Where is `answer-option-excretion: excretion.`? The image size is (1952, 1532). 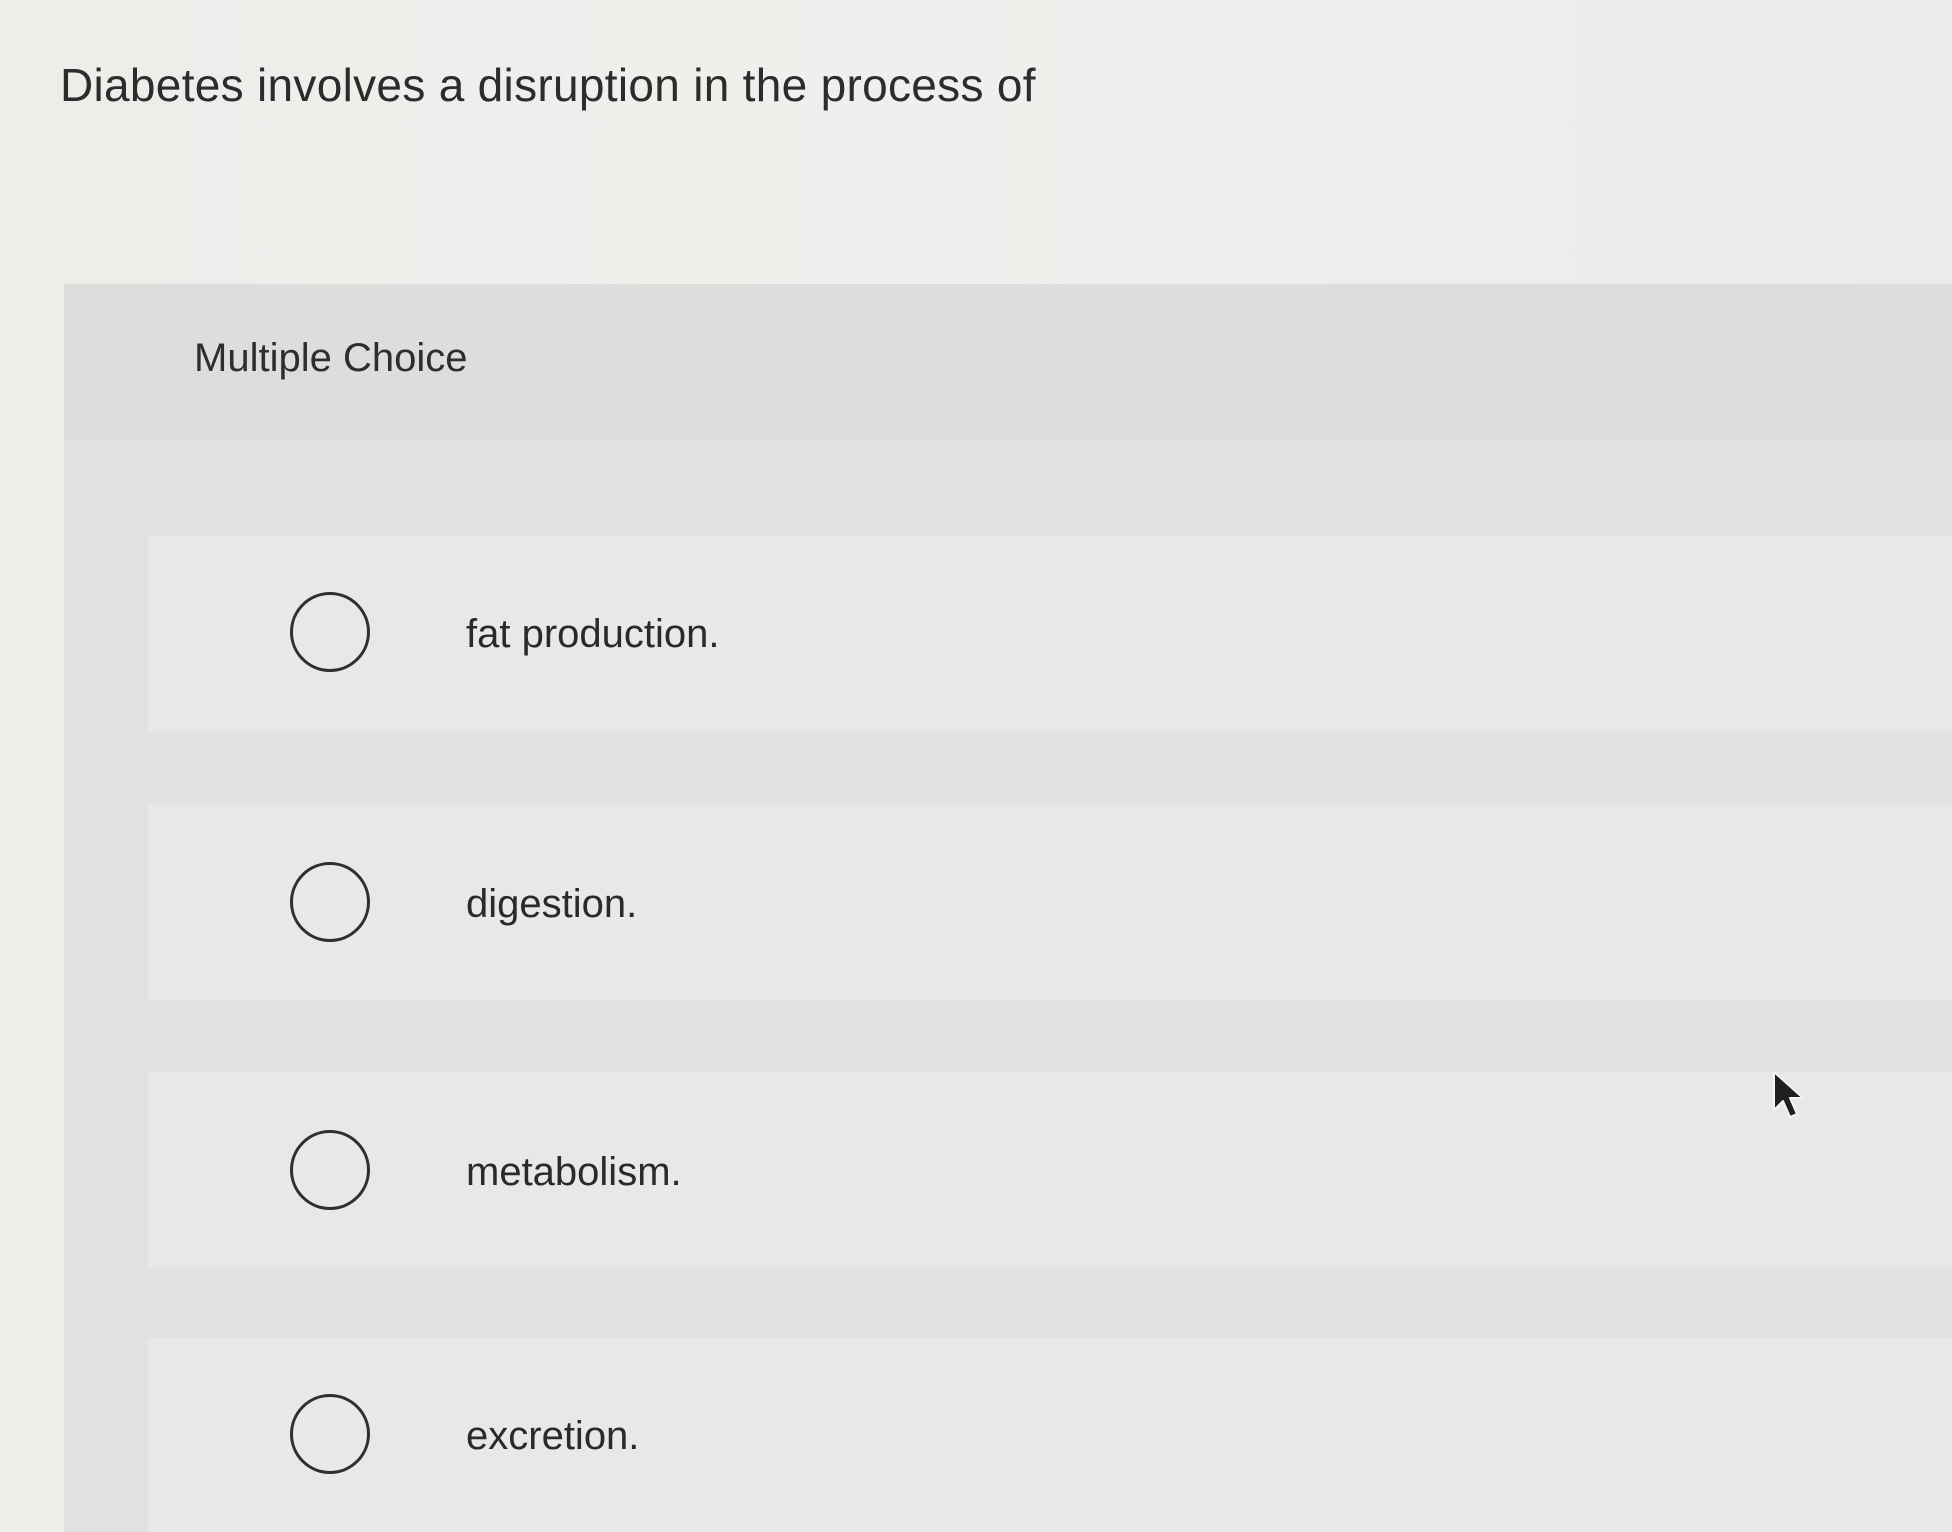
answer-option-excretion: excretion. is located at coordinates (1050, 1435).